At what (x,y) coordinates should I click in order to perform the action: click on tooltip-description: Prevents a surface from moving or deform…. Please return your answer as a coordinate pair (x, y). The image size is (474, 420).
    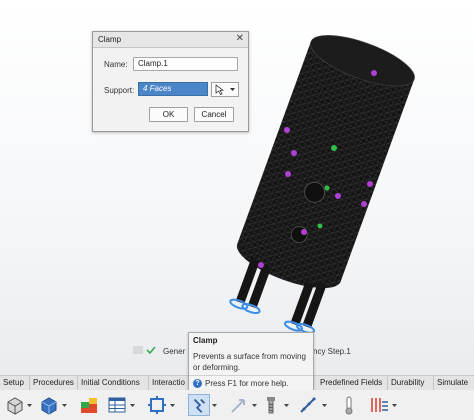
    Looking at the image, I should click on (249, 362).